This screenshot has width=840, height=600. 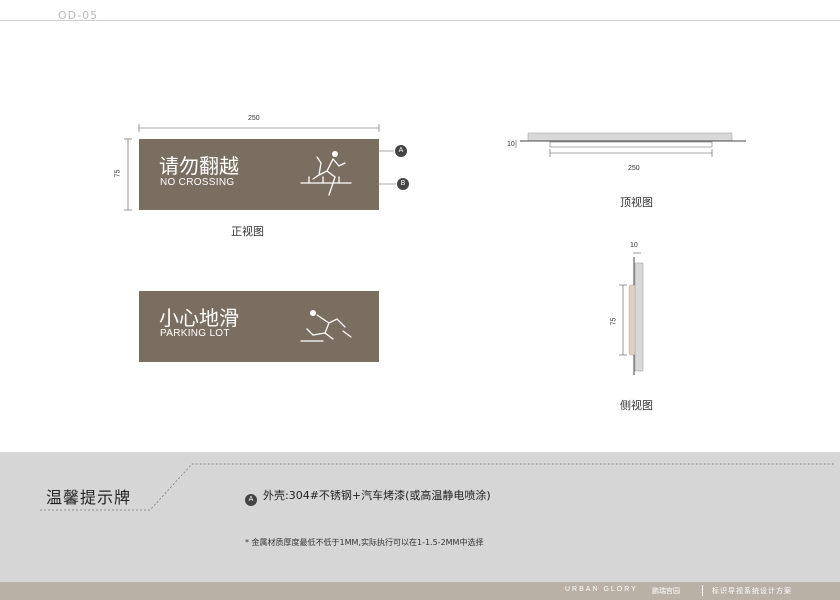 What do you see at coordinates (702, 590) in the screenshot?
I see `footer-separator` at bounding box center [702, 590].